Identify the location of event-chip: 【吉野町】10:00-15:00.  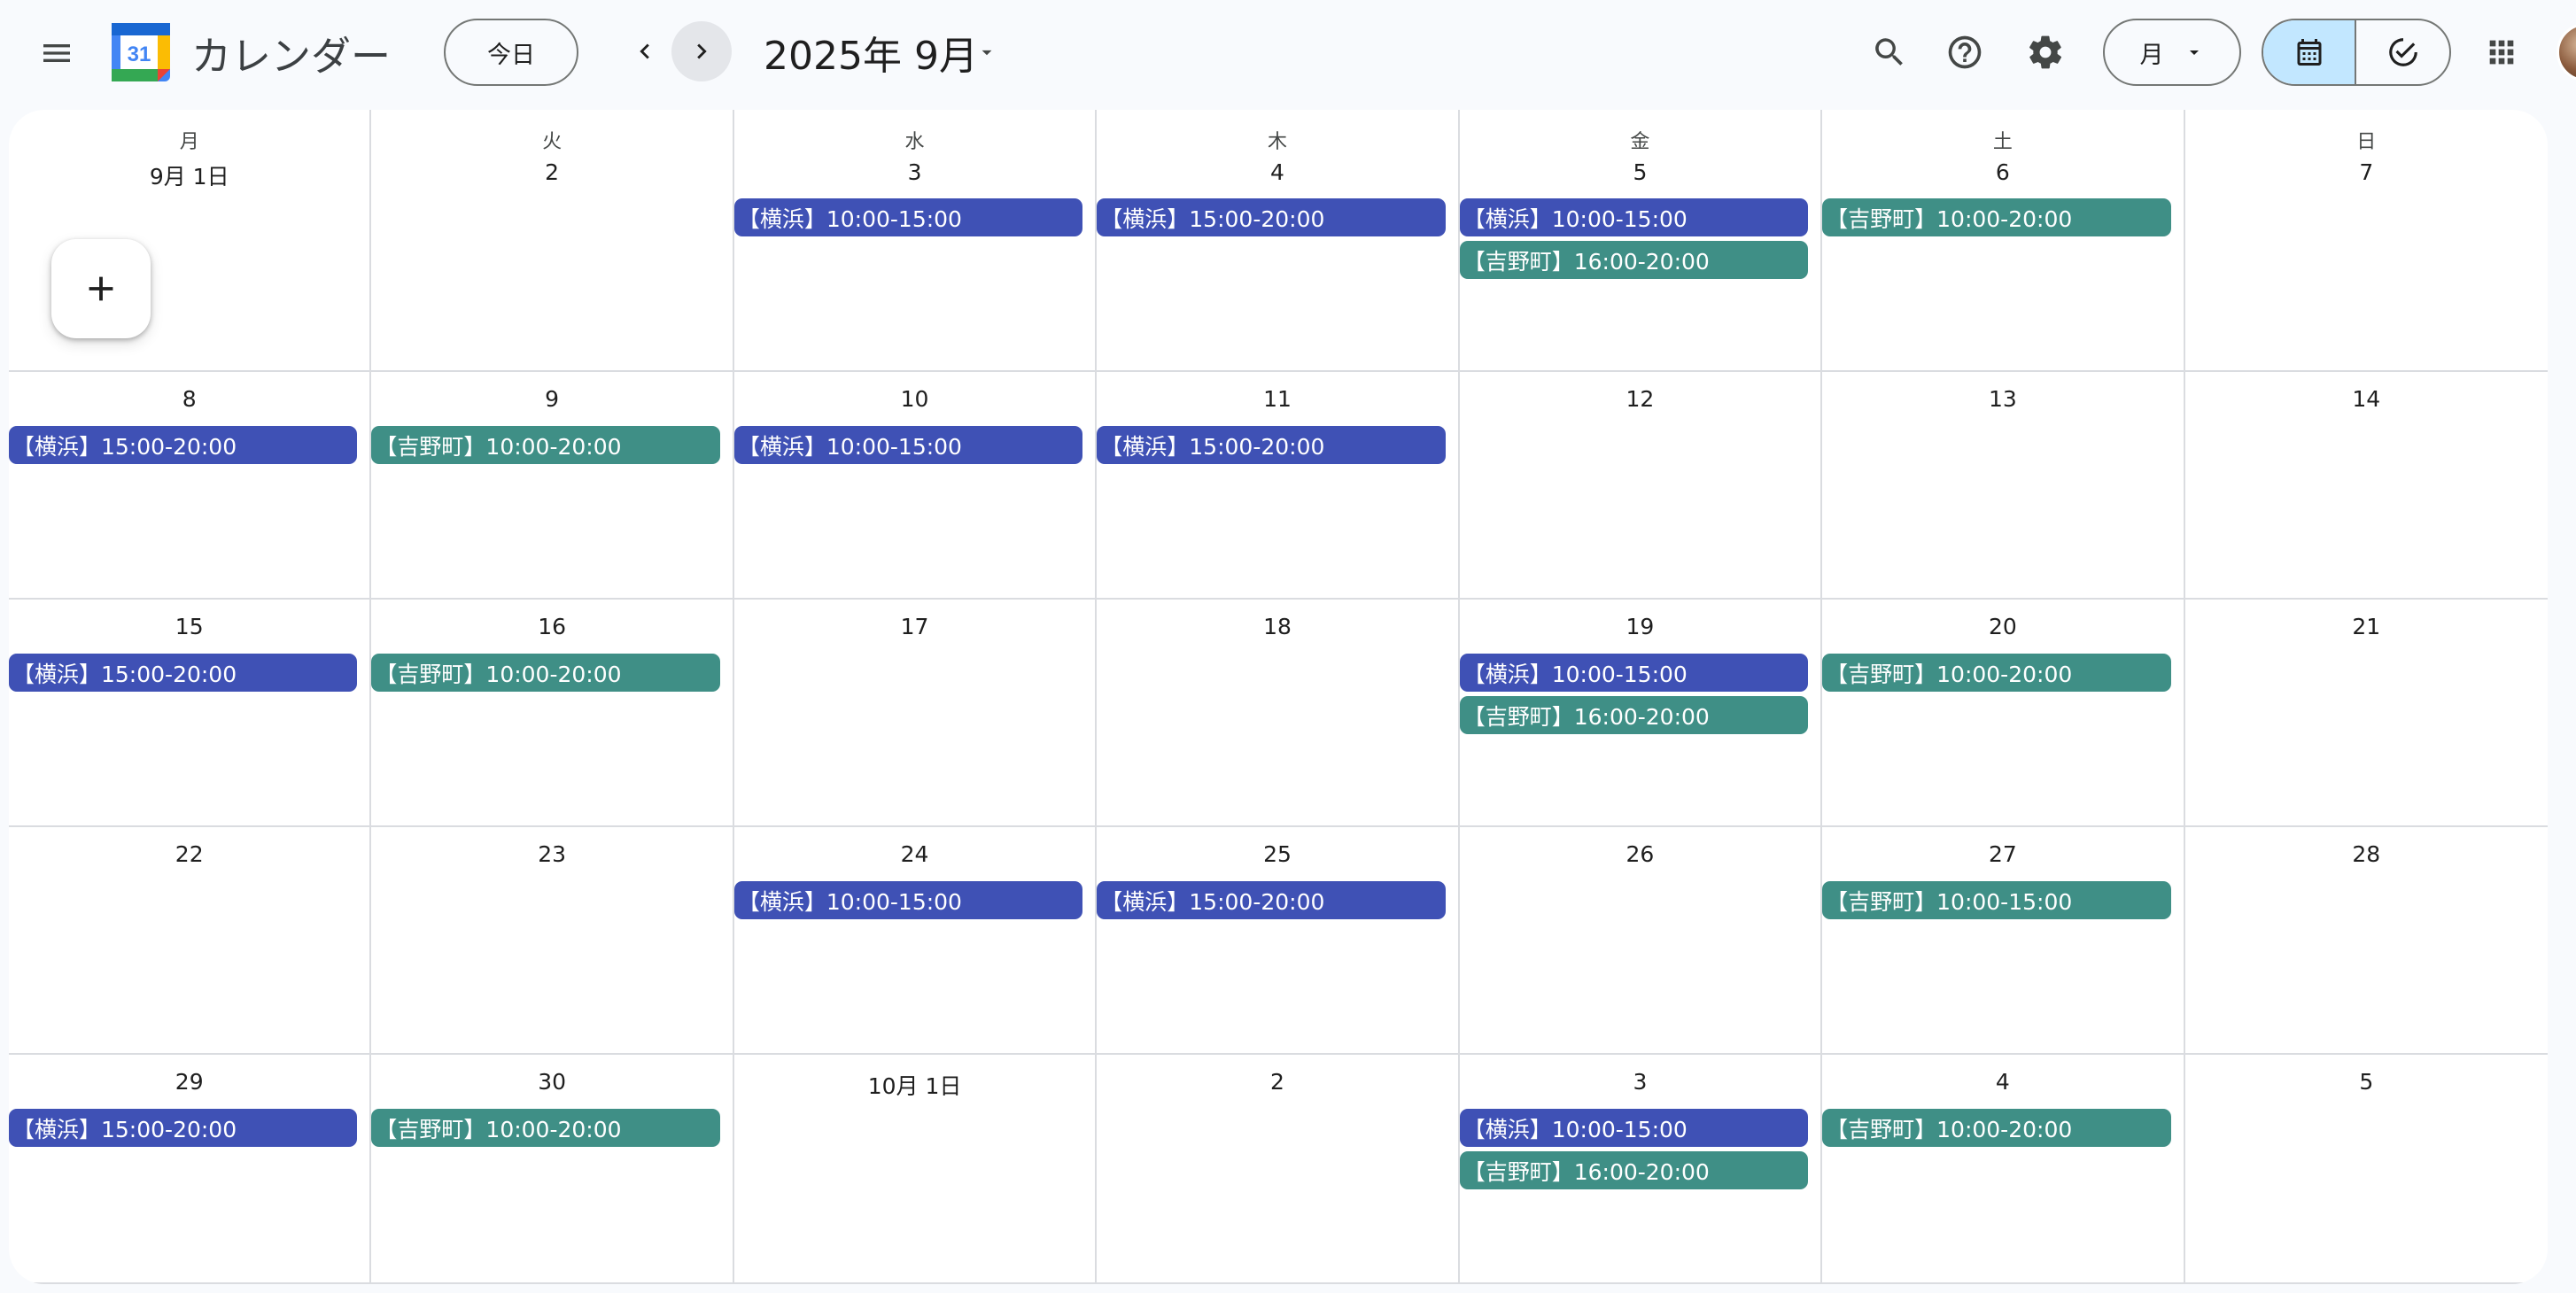
(1996, 900).